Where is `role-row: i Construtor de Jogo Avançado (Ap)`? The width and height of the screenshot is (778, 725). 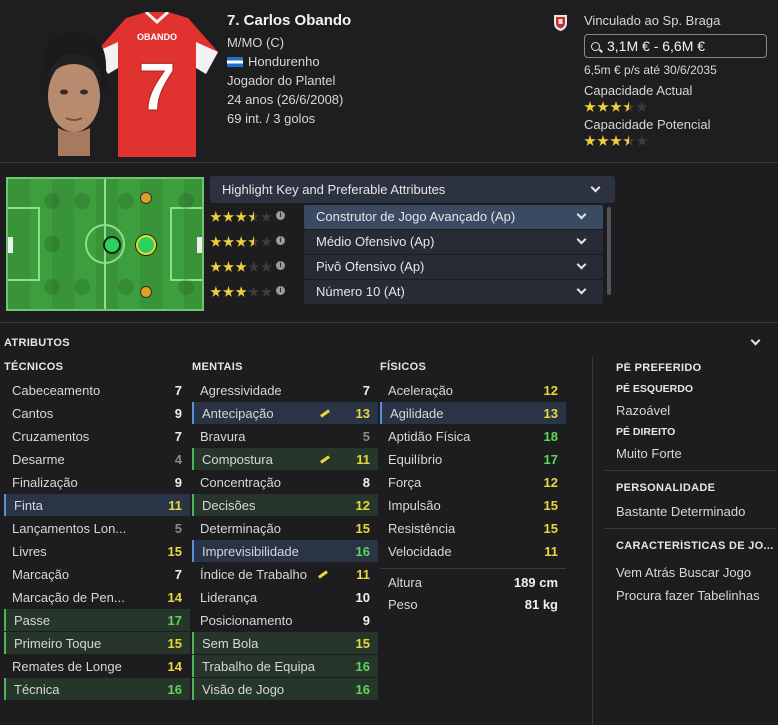 role-row: i Construtor de Jogo Avançado (Ap) is located at coordinates (406, 217).